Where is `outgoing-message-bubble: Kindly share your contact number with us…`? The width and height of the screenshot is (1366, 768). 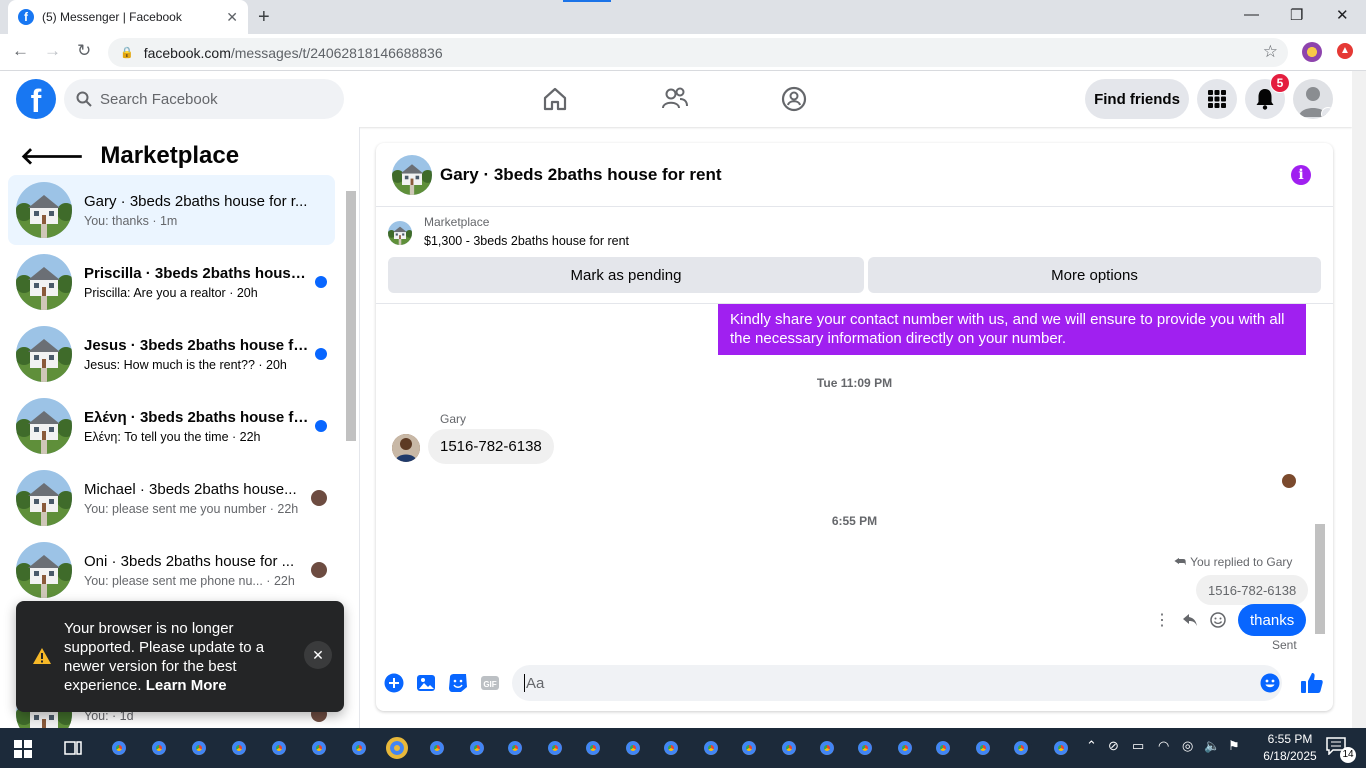 outgoing-message-bubble: Kindly share your contact number with us… is located at coordinates (1012, 329).